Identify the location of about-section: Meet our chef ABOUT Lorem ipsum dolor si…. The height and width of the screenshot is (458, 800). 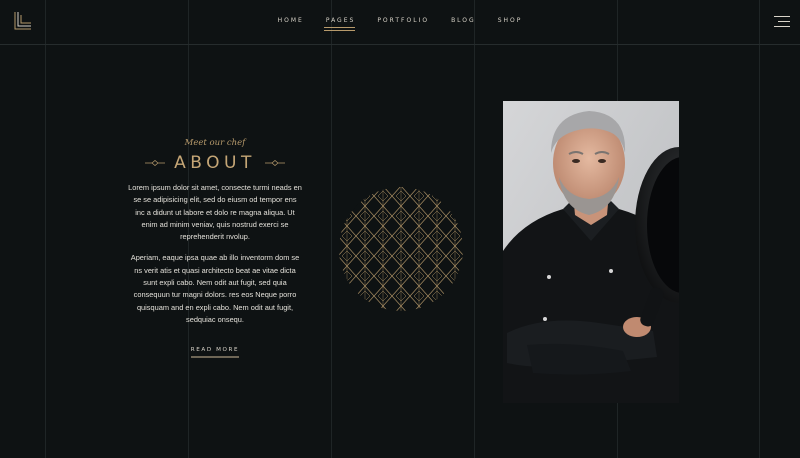
(215, 248).